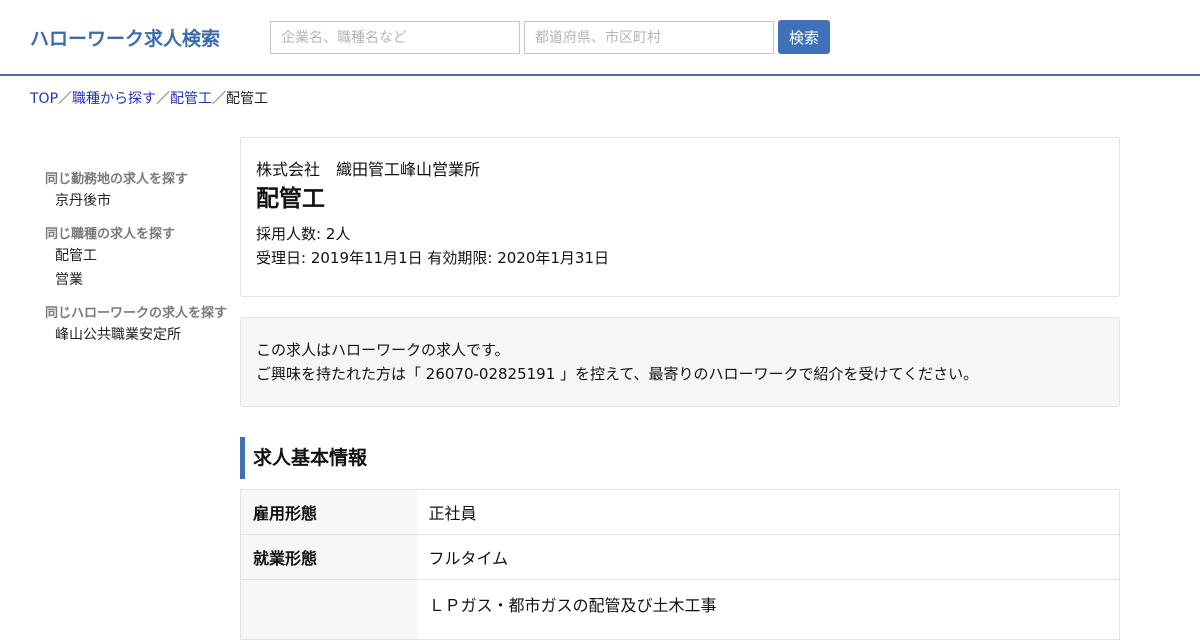 The image size is (1200, 640). Describe the element at coordinates (117, 179) in the screenshot. I see `sidebar-heading: 同じ勤務地の求人を探す` at that location.